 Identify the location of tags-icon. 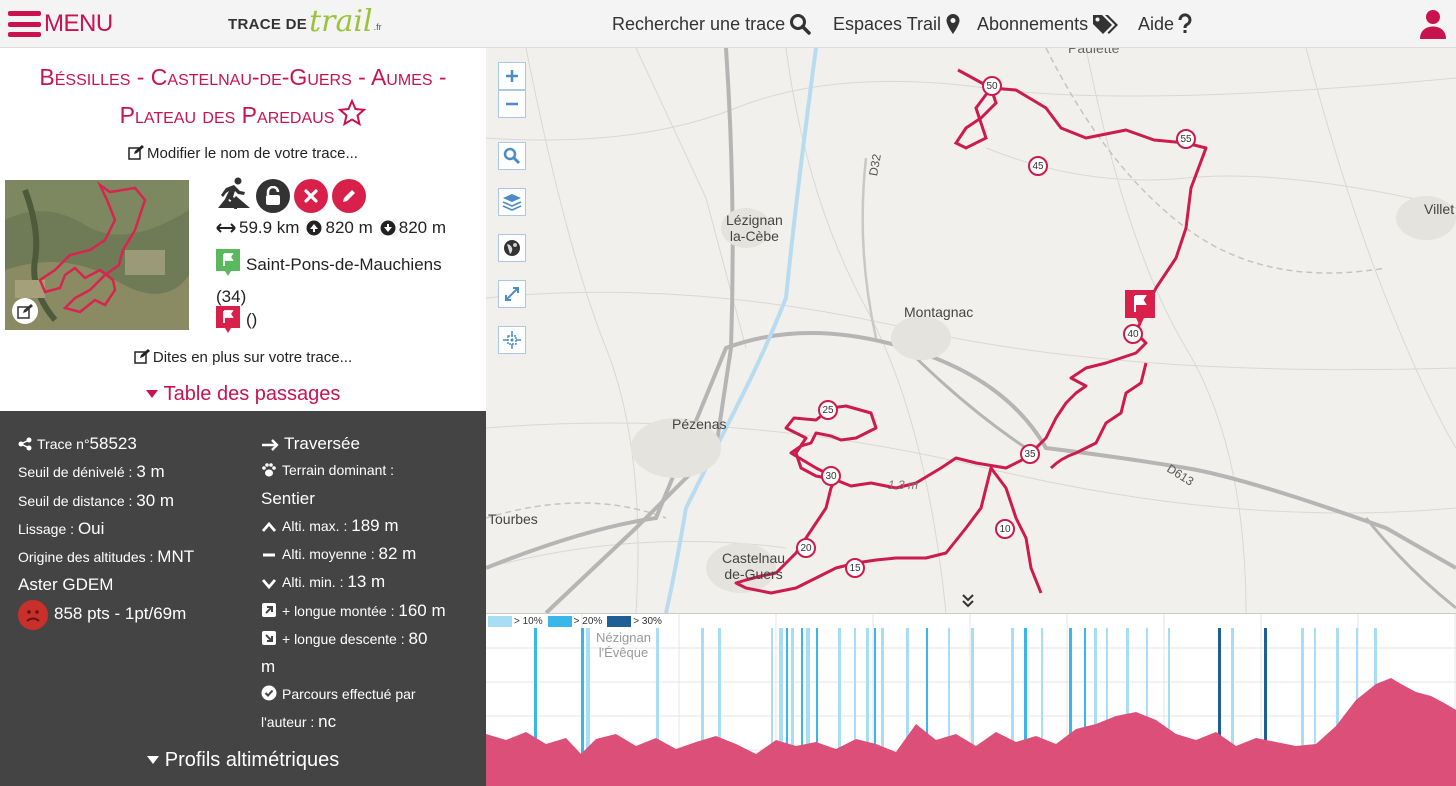
(1106, 24).